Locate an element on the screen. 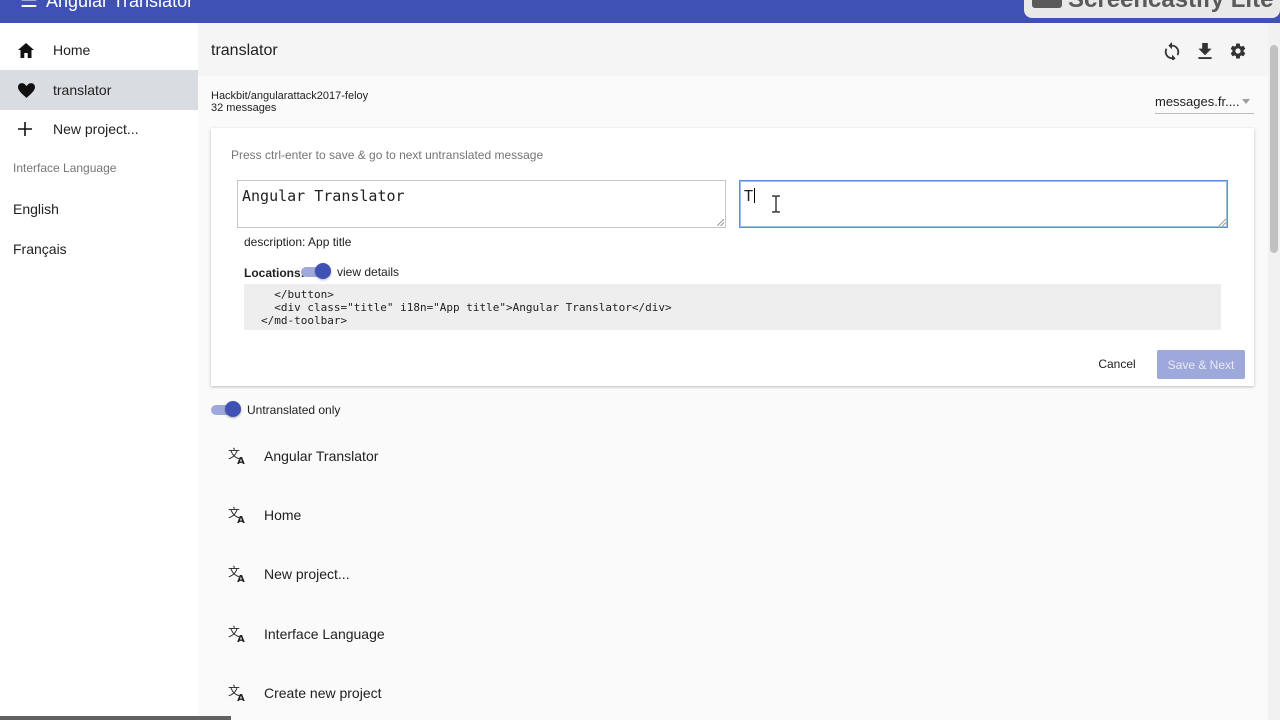 This screenshot has height=720, width=1280. repository-name: Hackbit/angularattack2017-feloy is located at coordinates (290, 96).